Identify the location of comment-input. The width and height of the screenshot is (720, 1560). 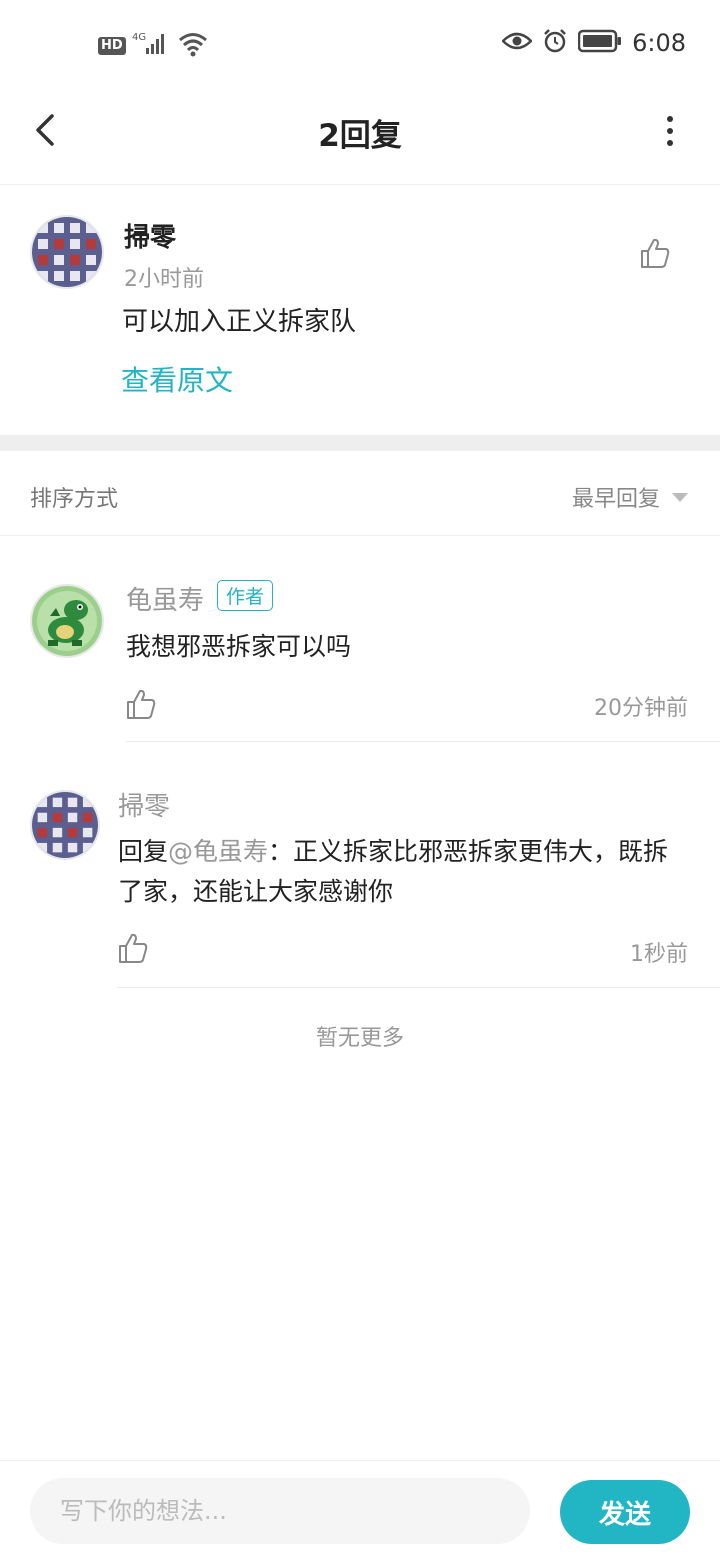
(280, 1511).